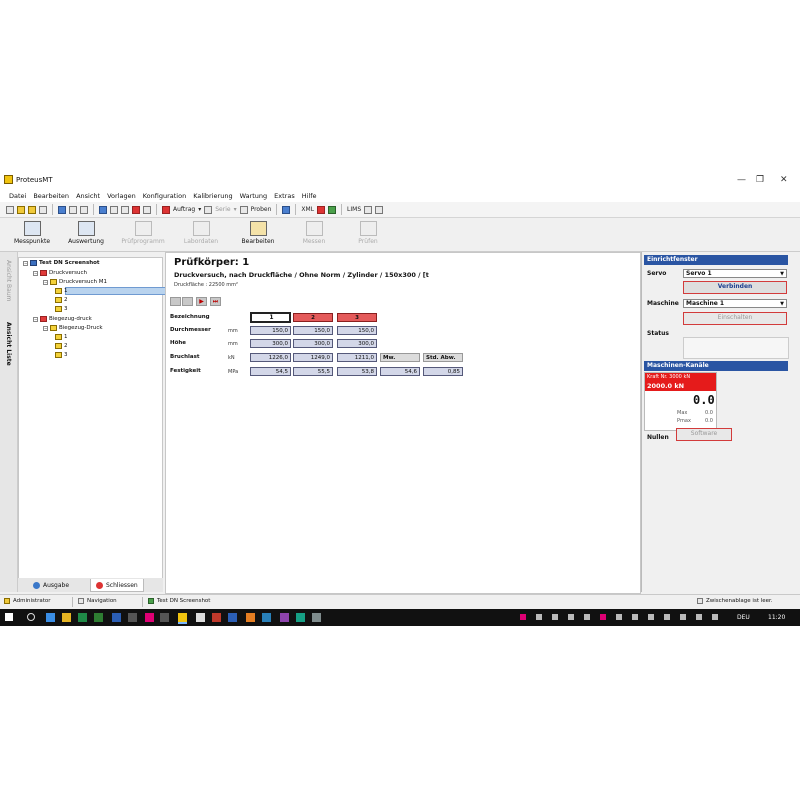  What do you see at coordinates (735, 273) in the screenshot?
I see `servo-select: Servo 1 ▼` at bounding box center [735, 273].